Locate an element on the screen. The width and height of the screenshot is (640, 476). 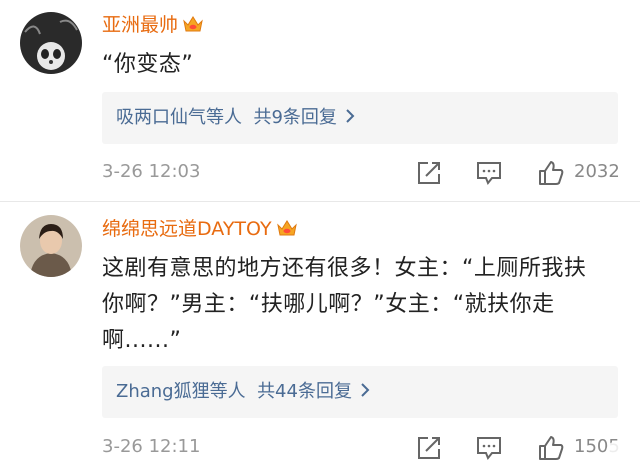
reply-count: 共44条回复 is located at coordinates (304, 391).